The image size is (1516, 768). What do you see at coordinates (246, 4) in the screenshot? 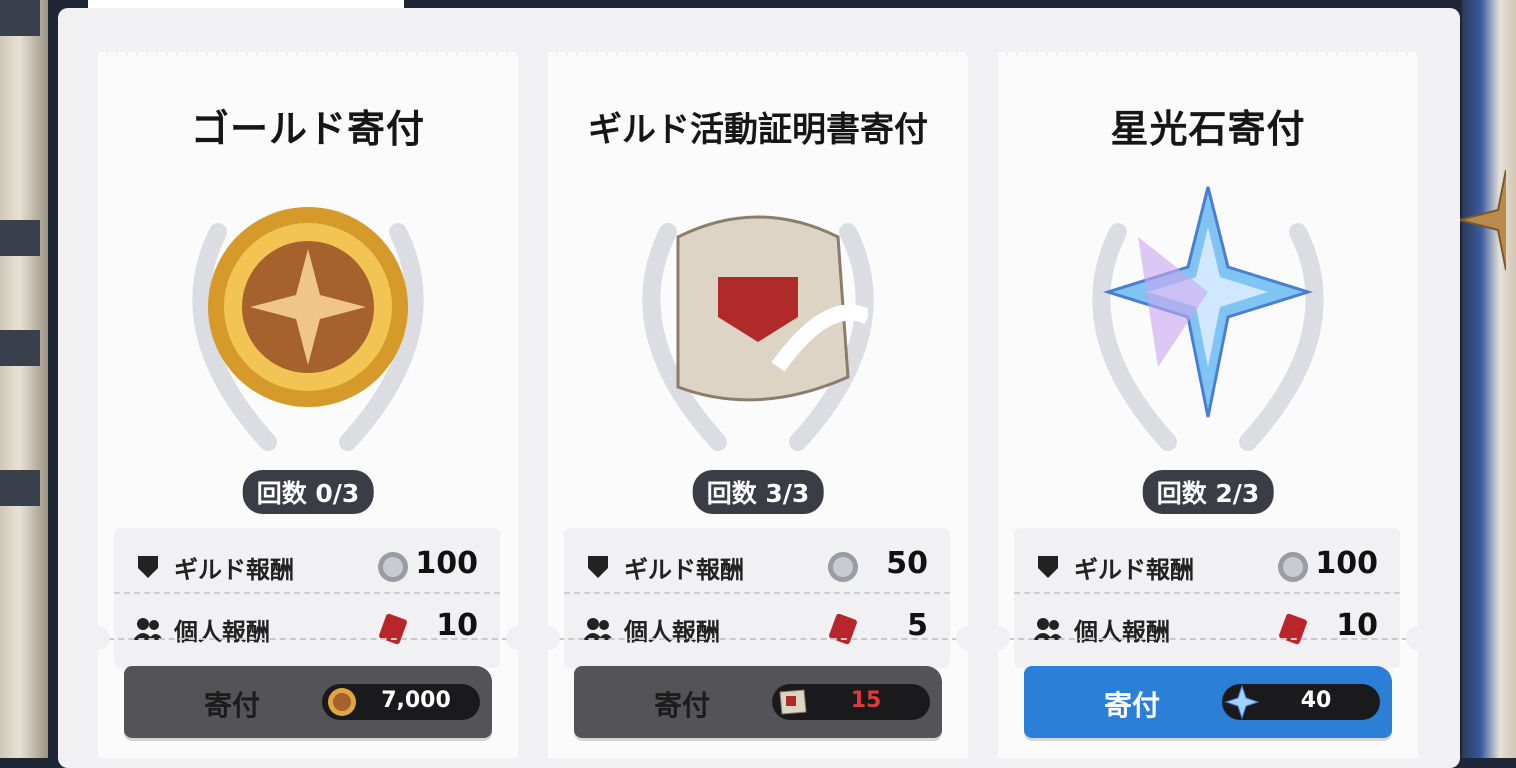
I see `tab-indicator` at bounding box center [246, 4].